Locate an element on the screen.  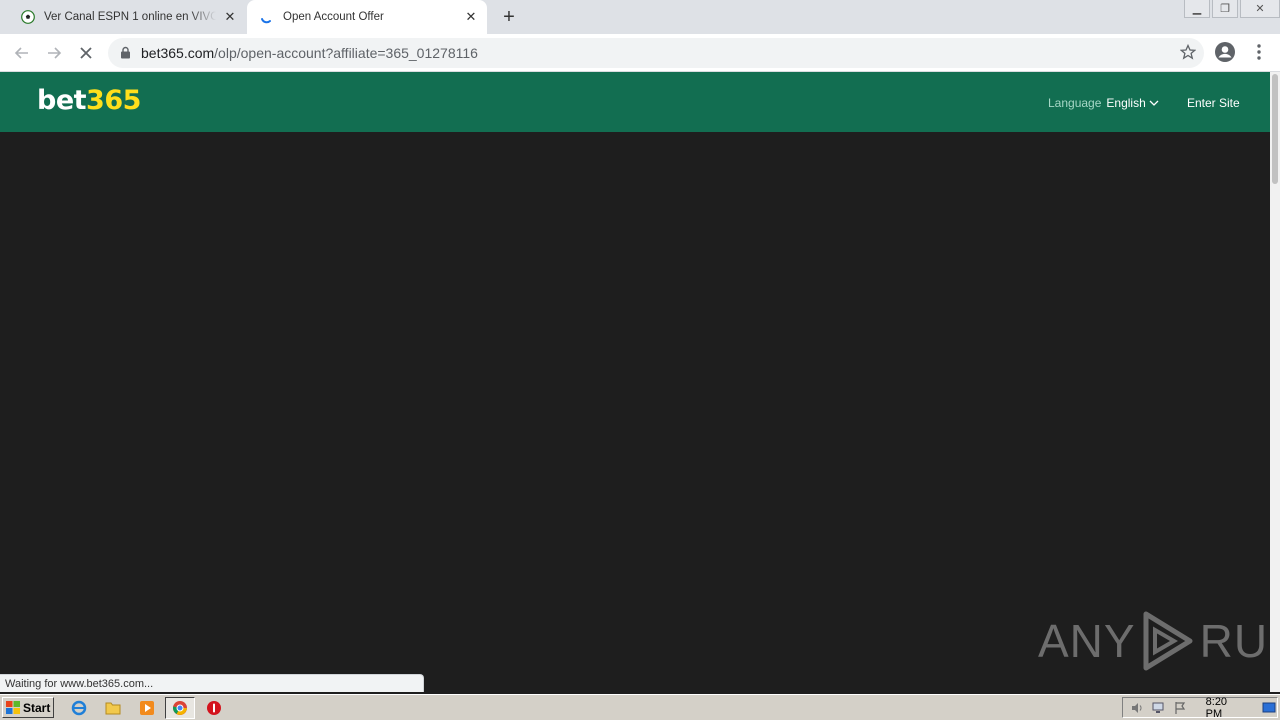
bookmark-star-icon is located at coordinates (1188, 54).